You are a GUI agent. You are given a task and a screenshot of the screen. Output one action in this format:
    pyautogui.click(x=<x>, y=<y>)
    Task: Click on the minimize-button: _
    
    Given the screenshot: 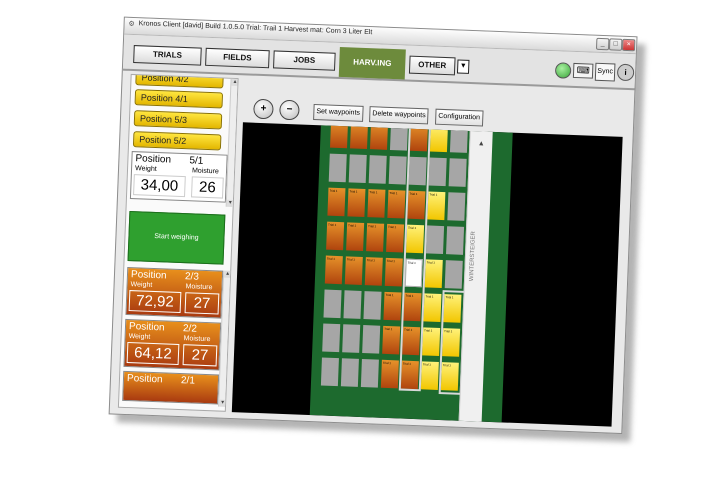 What is the action you would take?
    pyautogui.click(x=602, y=44)
    